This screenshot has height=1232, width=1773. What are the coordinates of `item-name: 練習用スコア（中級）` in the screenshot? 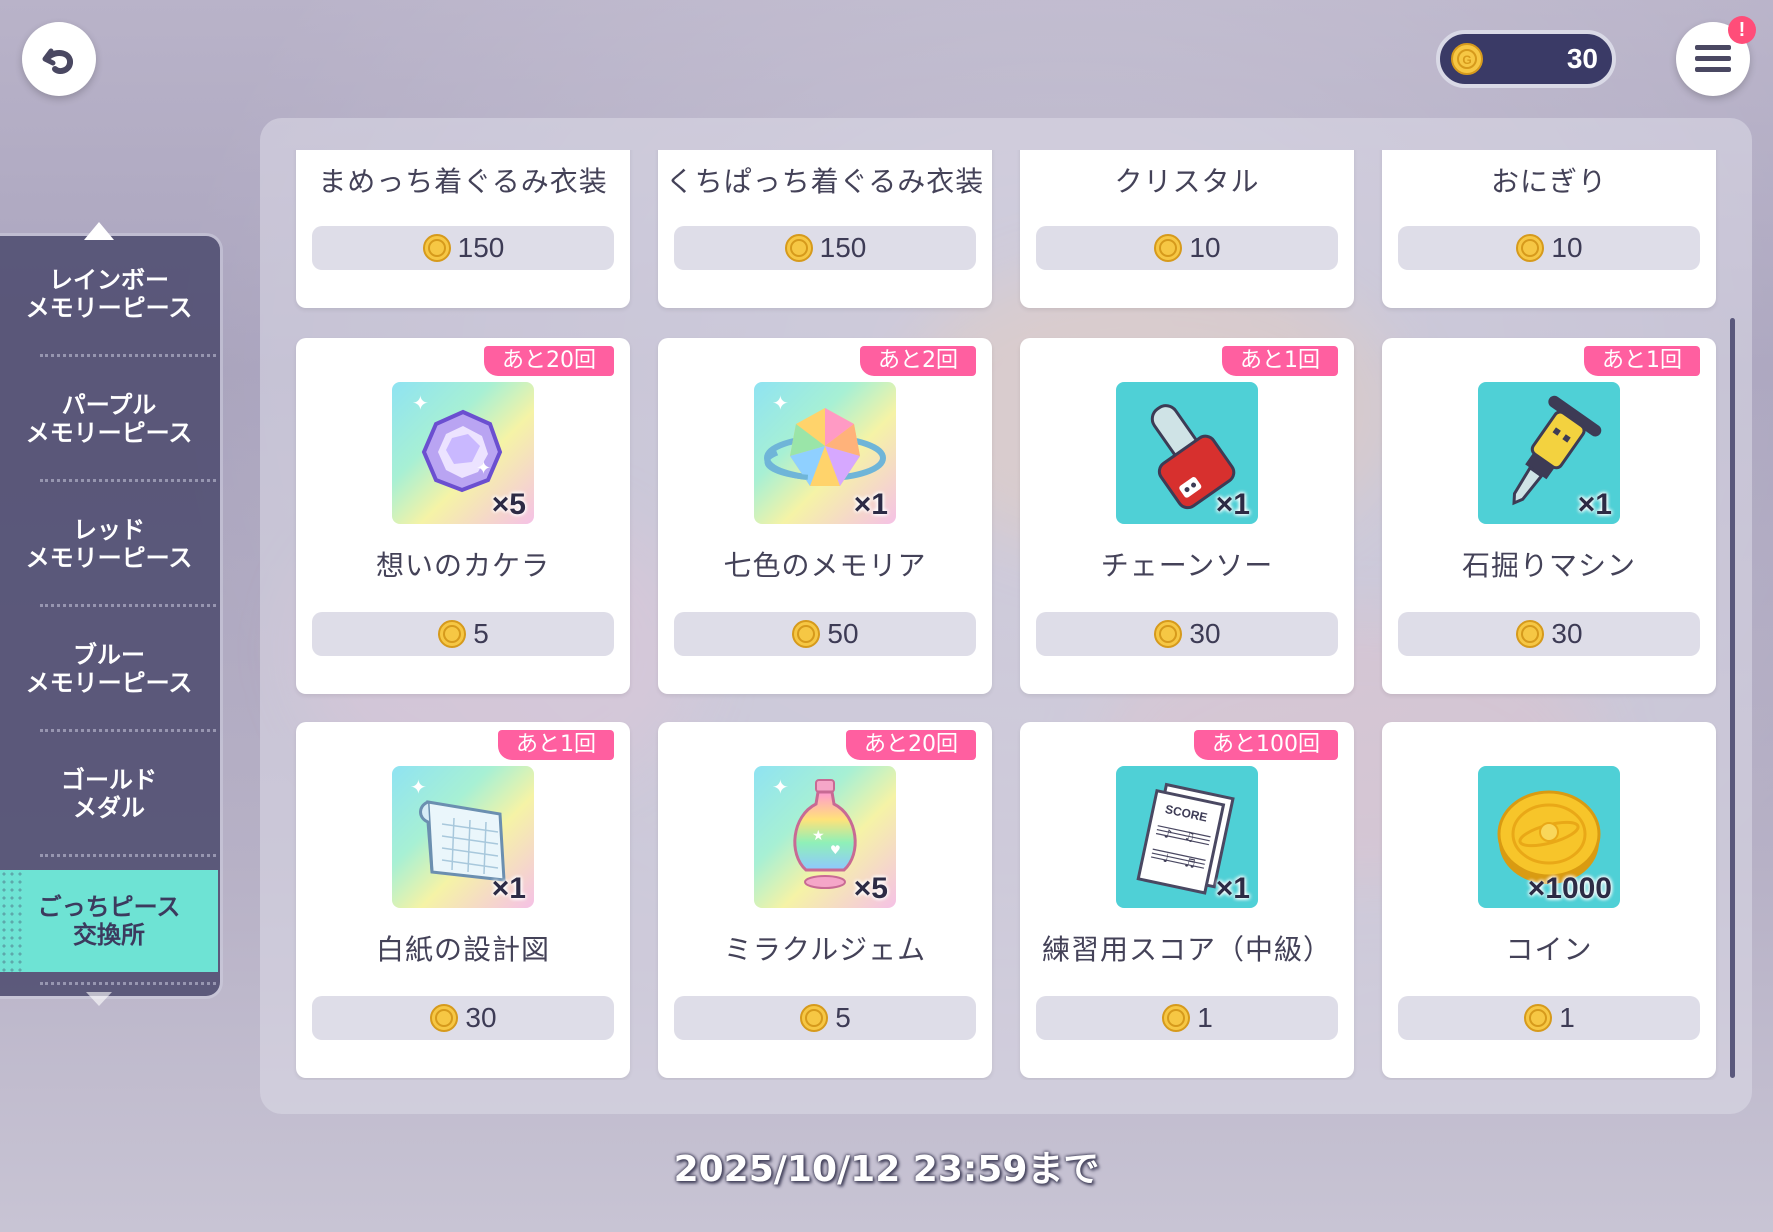 It's located at (1186, 949).